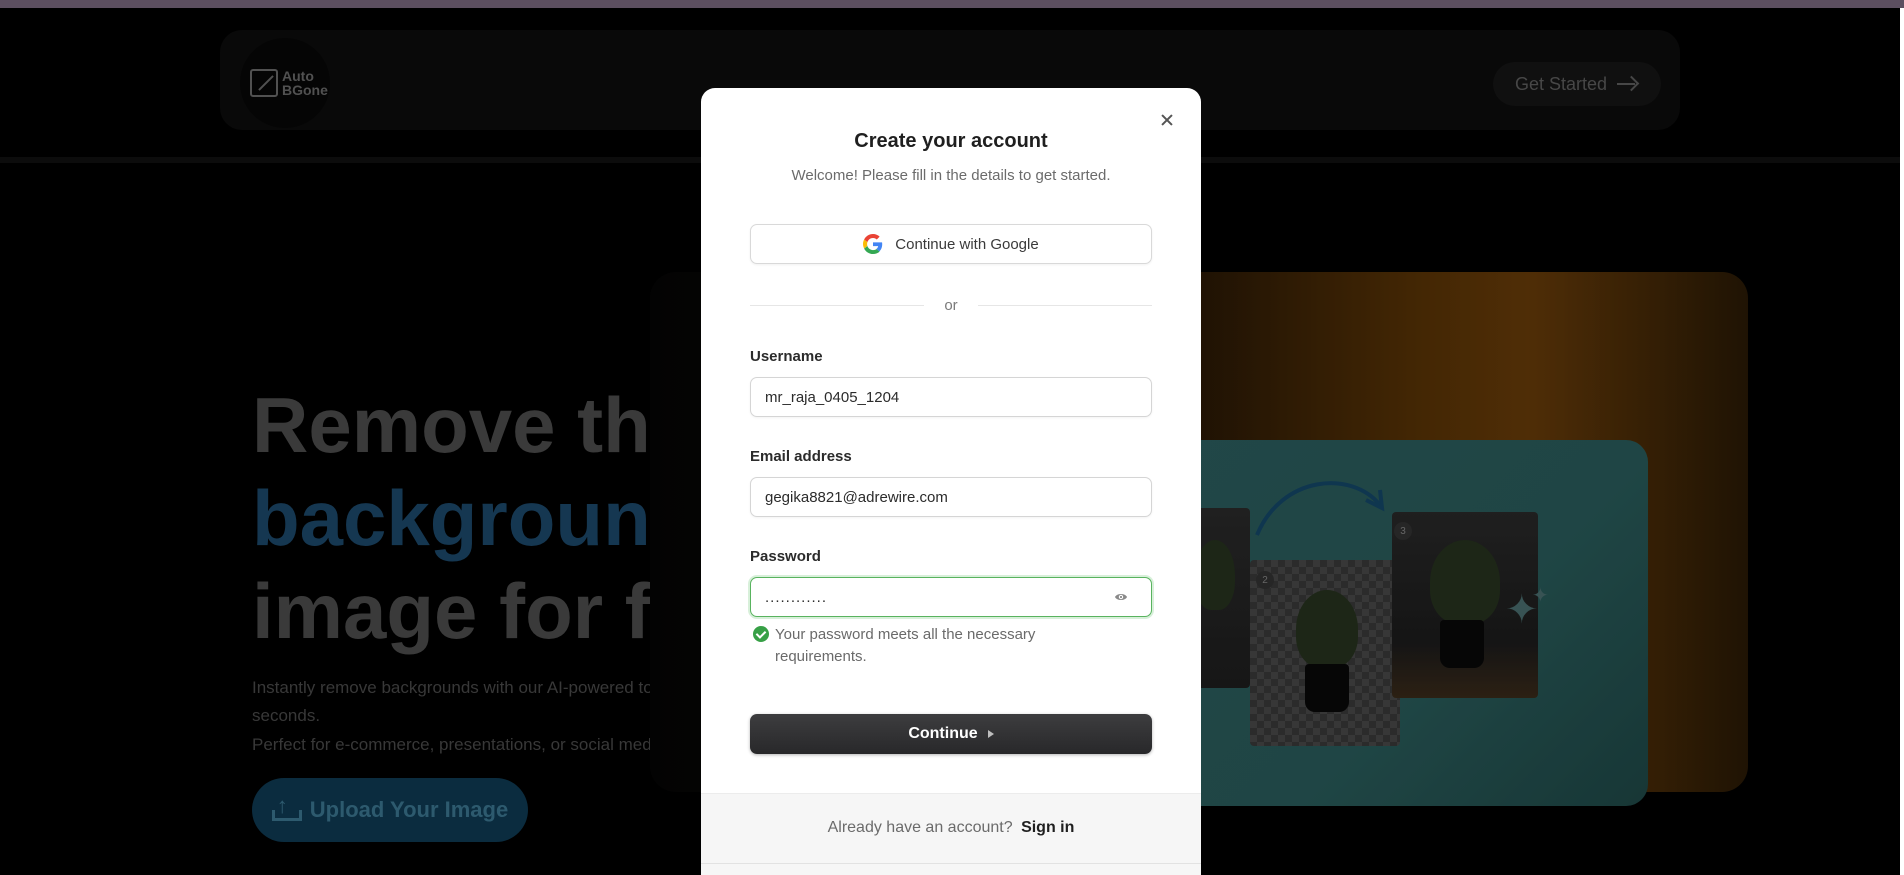 This screenshot has height=875, width=1904. I want to click on google-button-label: Continue with Google, so click(967, 244).